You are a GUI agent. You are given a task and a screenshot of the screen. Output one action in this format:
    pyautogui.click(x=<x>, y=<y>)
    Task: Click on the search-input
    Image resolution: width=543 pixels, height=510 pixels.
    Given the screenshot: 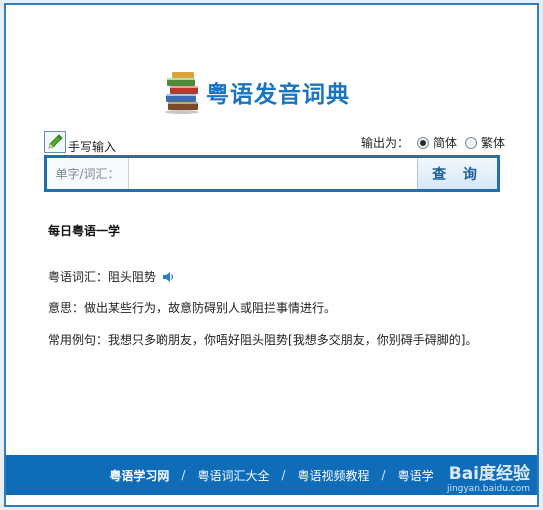 What is the action you would take?
    pyautogui.click(x=273, y=173)
    